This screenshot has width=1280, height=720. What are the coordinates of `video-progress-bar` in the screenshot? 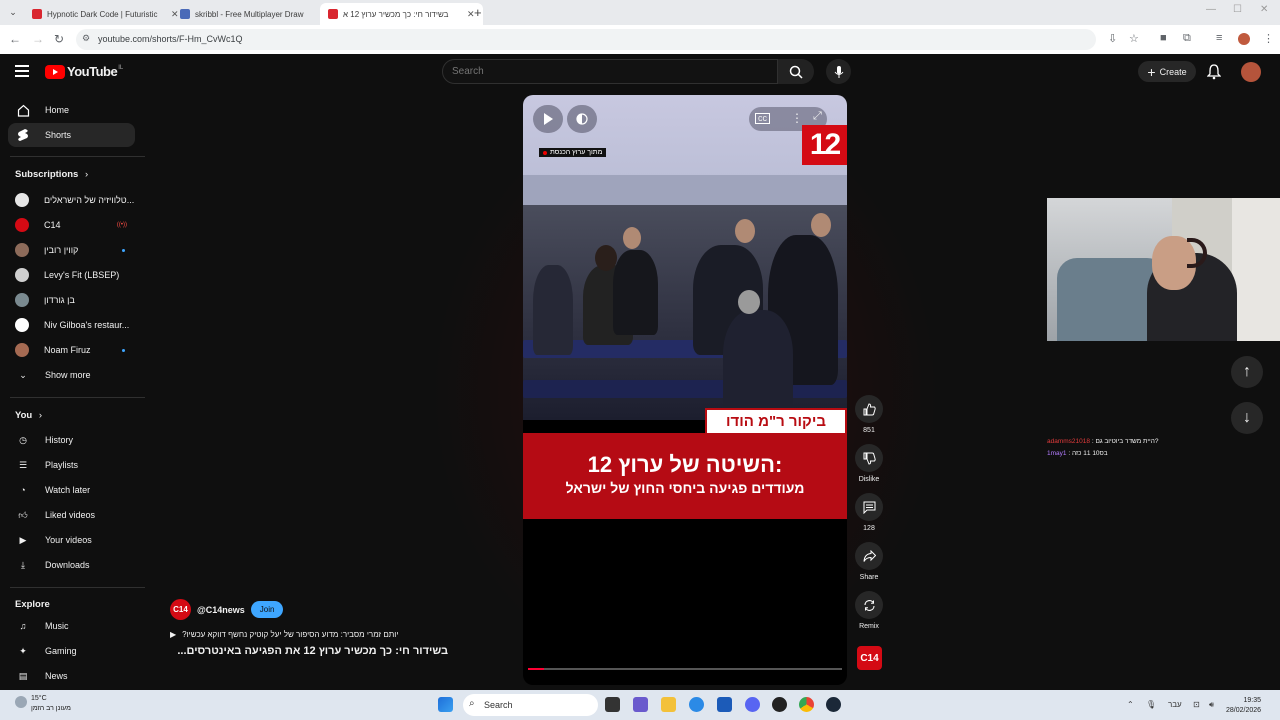 It's located at (685, 669).